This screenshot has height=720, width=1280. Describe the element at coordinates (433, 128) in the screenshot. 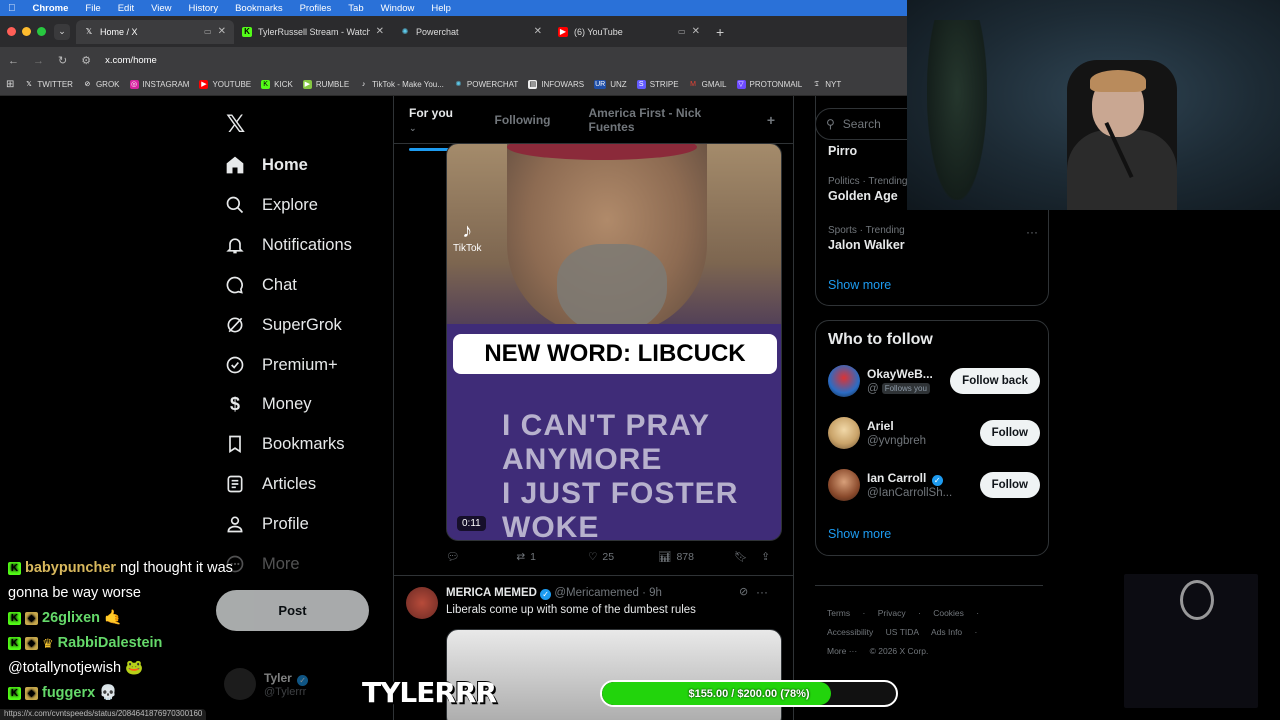

I see `tab-for-you: For you ⌄` at that location.